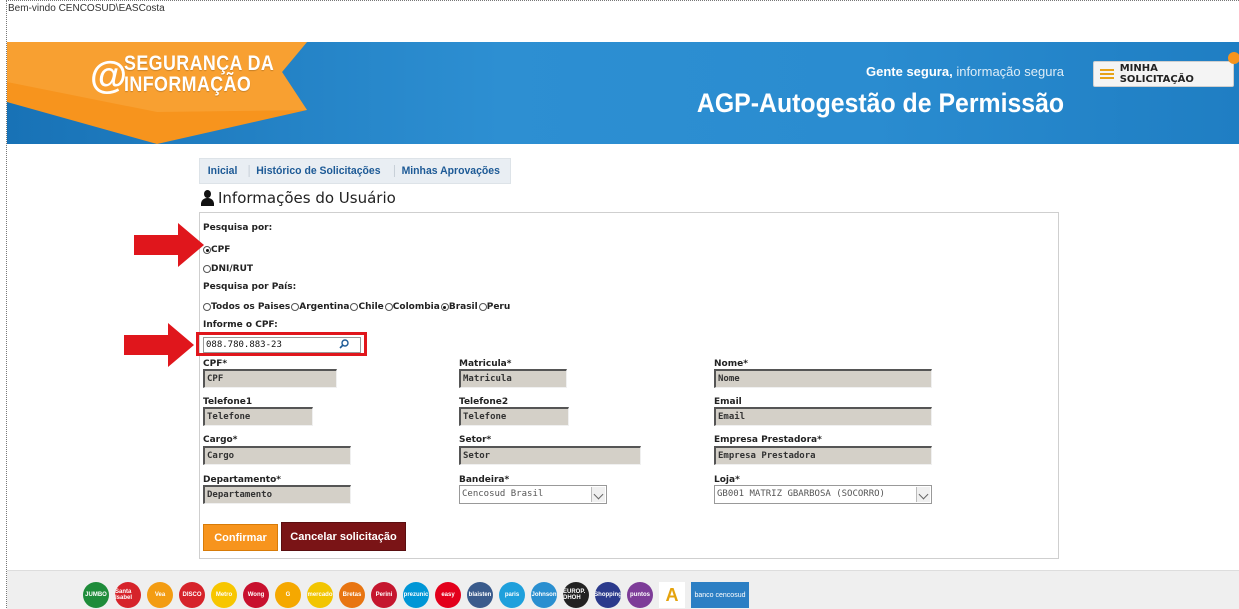  What do you see at coordinates (240, 537) in the screenshot?
I see `confirm-button: Confirmar` at bounding box center [240, 537].